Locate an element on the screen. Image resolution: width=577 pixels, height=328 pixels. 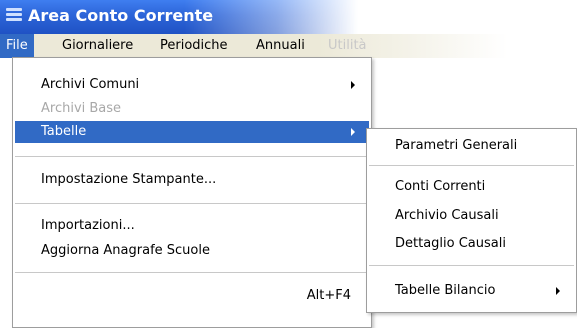
menu-item-label: Archivi Base is located at coordinates (81, 108).